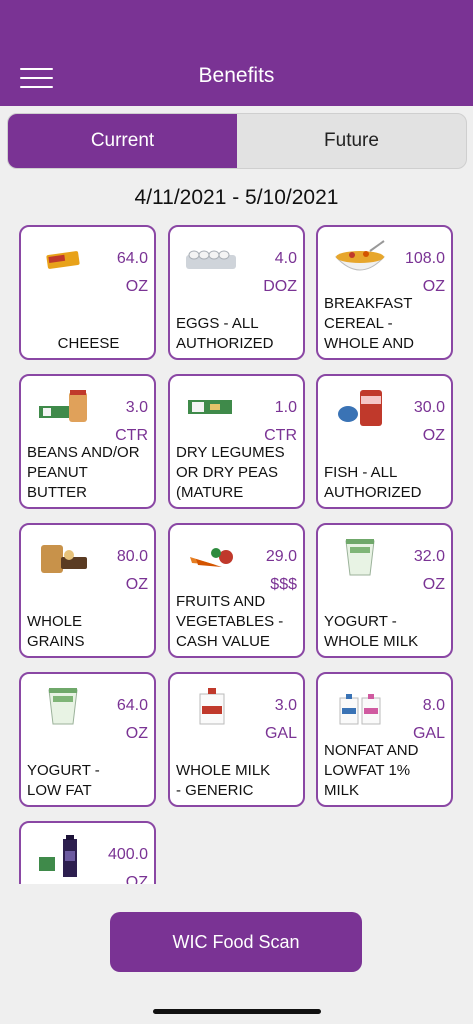  Describe the element at coordinates (384, 292) in the screenshot. I see `benefit-card: 108.0 OZ BREAKFAST CEREAL - WHOLE AND` at that location.